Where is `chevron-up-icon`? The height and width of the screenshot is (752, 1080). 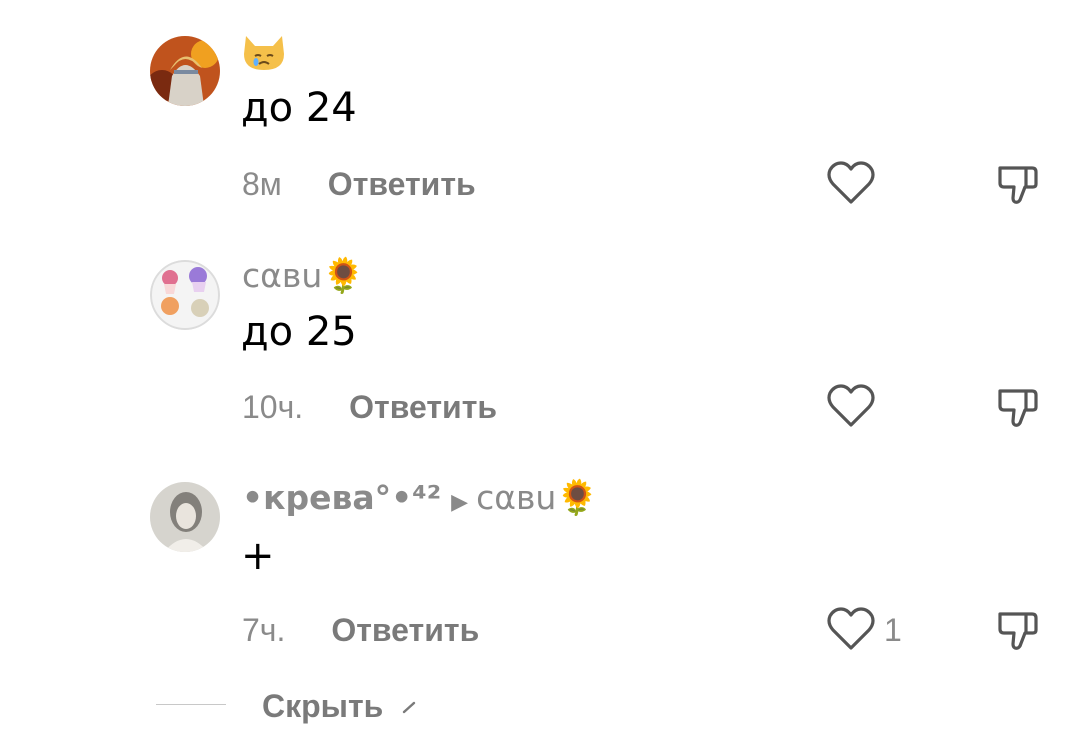
chevron-up-icon is located at coordinates (409, 707).